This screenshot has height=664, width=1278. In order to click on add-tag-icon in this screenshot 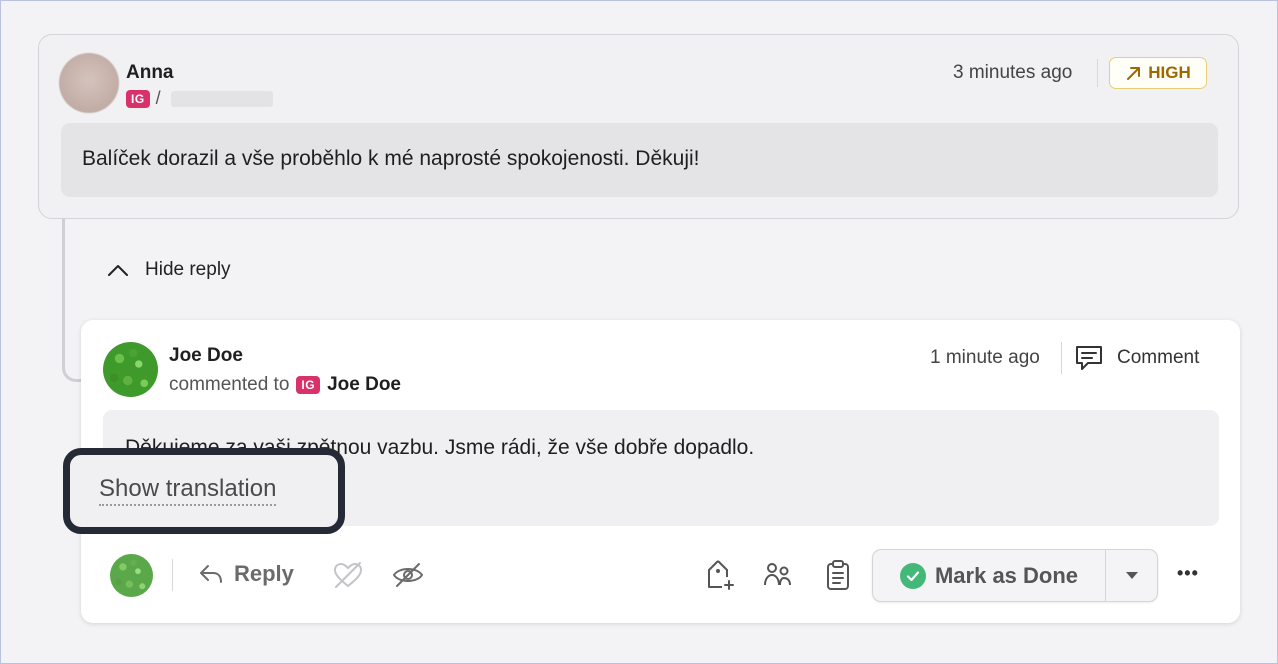, I will do `click(720, 575)`.